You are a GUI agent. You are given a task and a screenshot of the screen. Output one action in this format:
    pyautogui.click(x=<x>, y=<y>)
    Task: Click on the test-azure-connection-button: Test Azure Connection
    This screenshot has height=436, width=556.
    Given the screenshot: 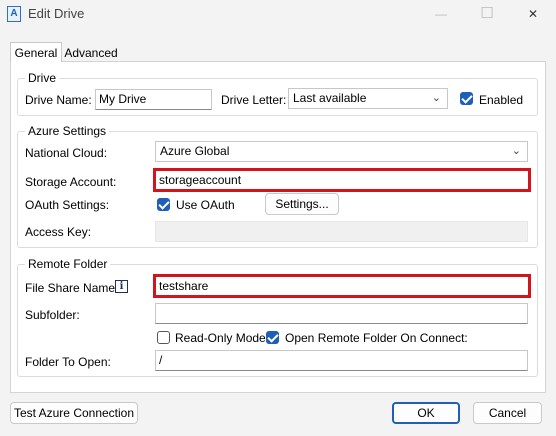 What is the action you would take?
    pyautogui.click(x=74, y=413)
    